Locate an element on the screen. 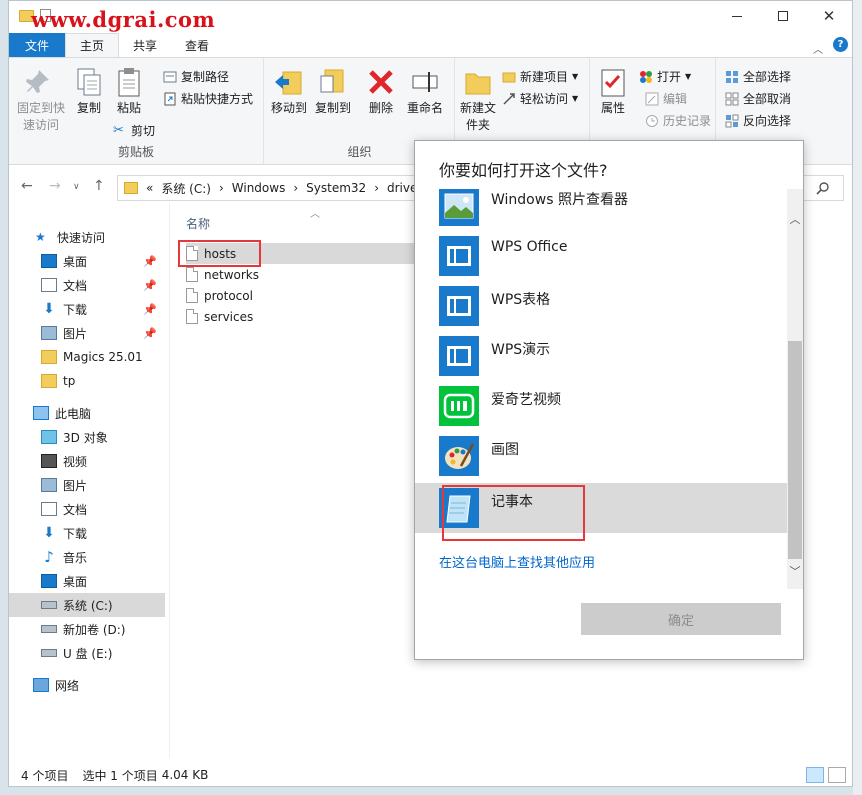 The width and height of the screenshot is (862, 795). sidebar-item-quick-access: ★ 快速访问 is located at coordinates (87, 237).